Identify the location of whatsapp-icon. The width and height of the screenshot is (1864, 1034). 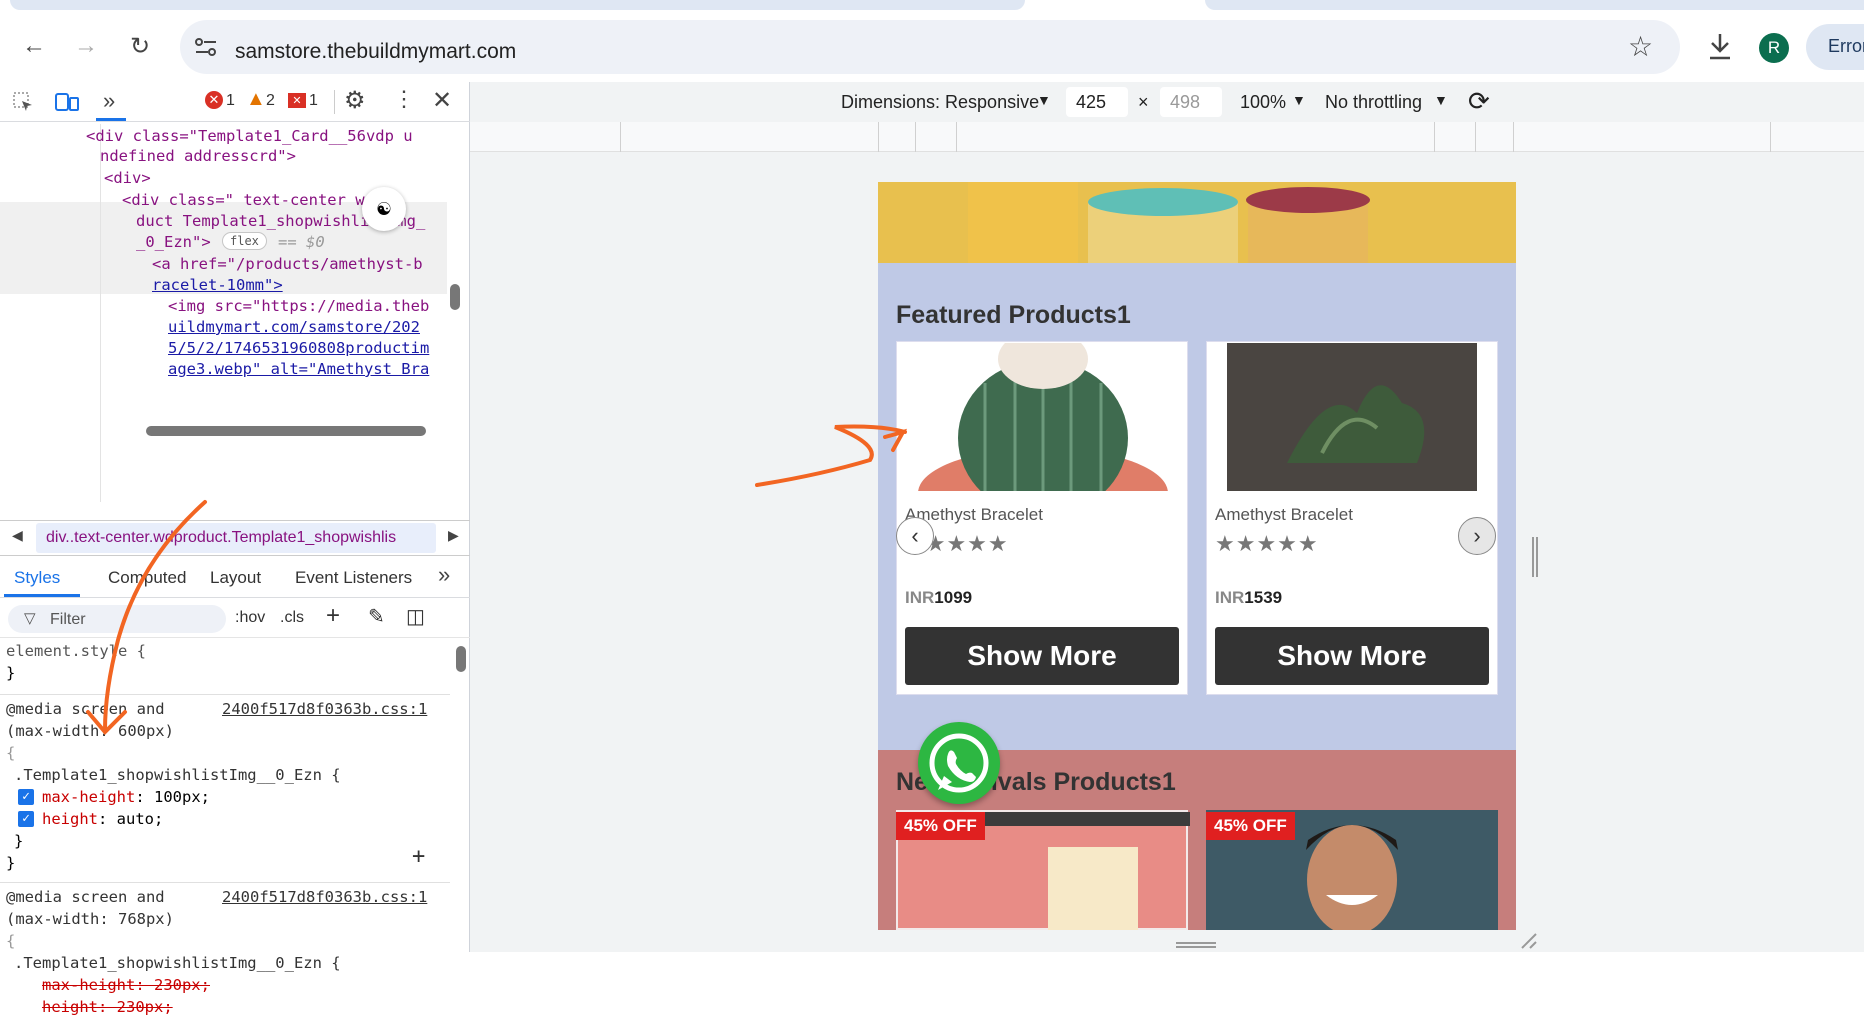
(959, 763).